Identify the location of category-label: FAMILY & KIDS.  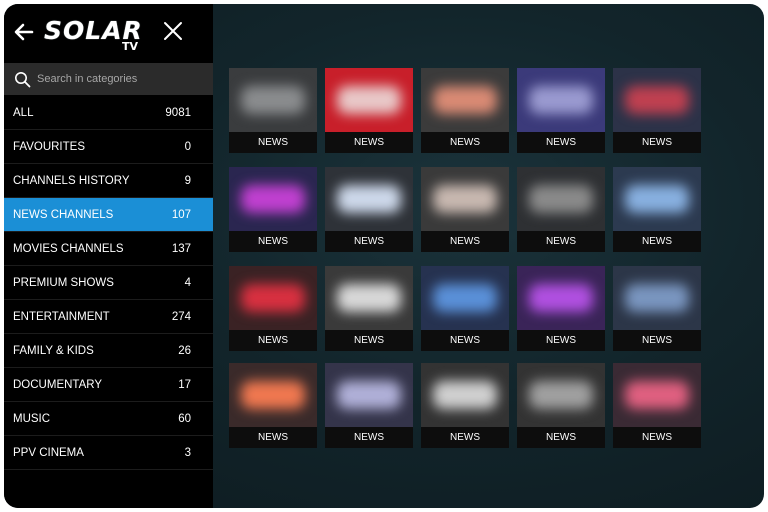
(53, 350).